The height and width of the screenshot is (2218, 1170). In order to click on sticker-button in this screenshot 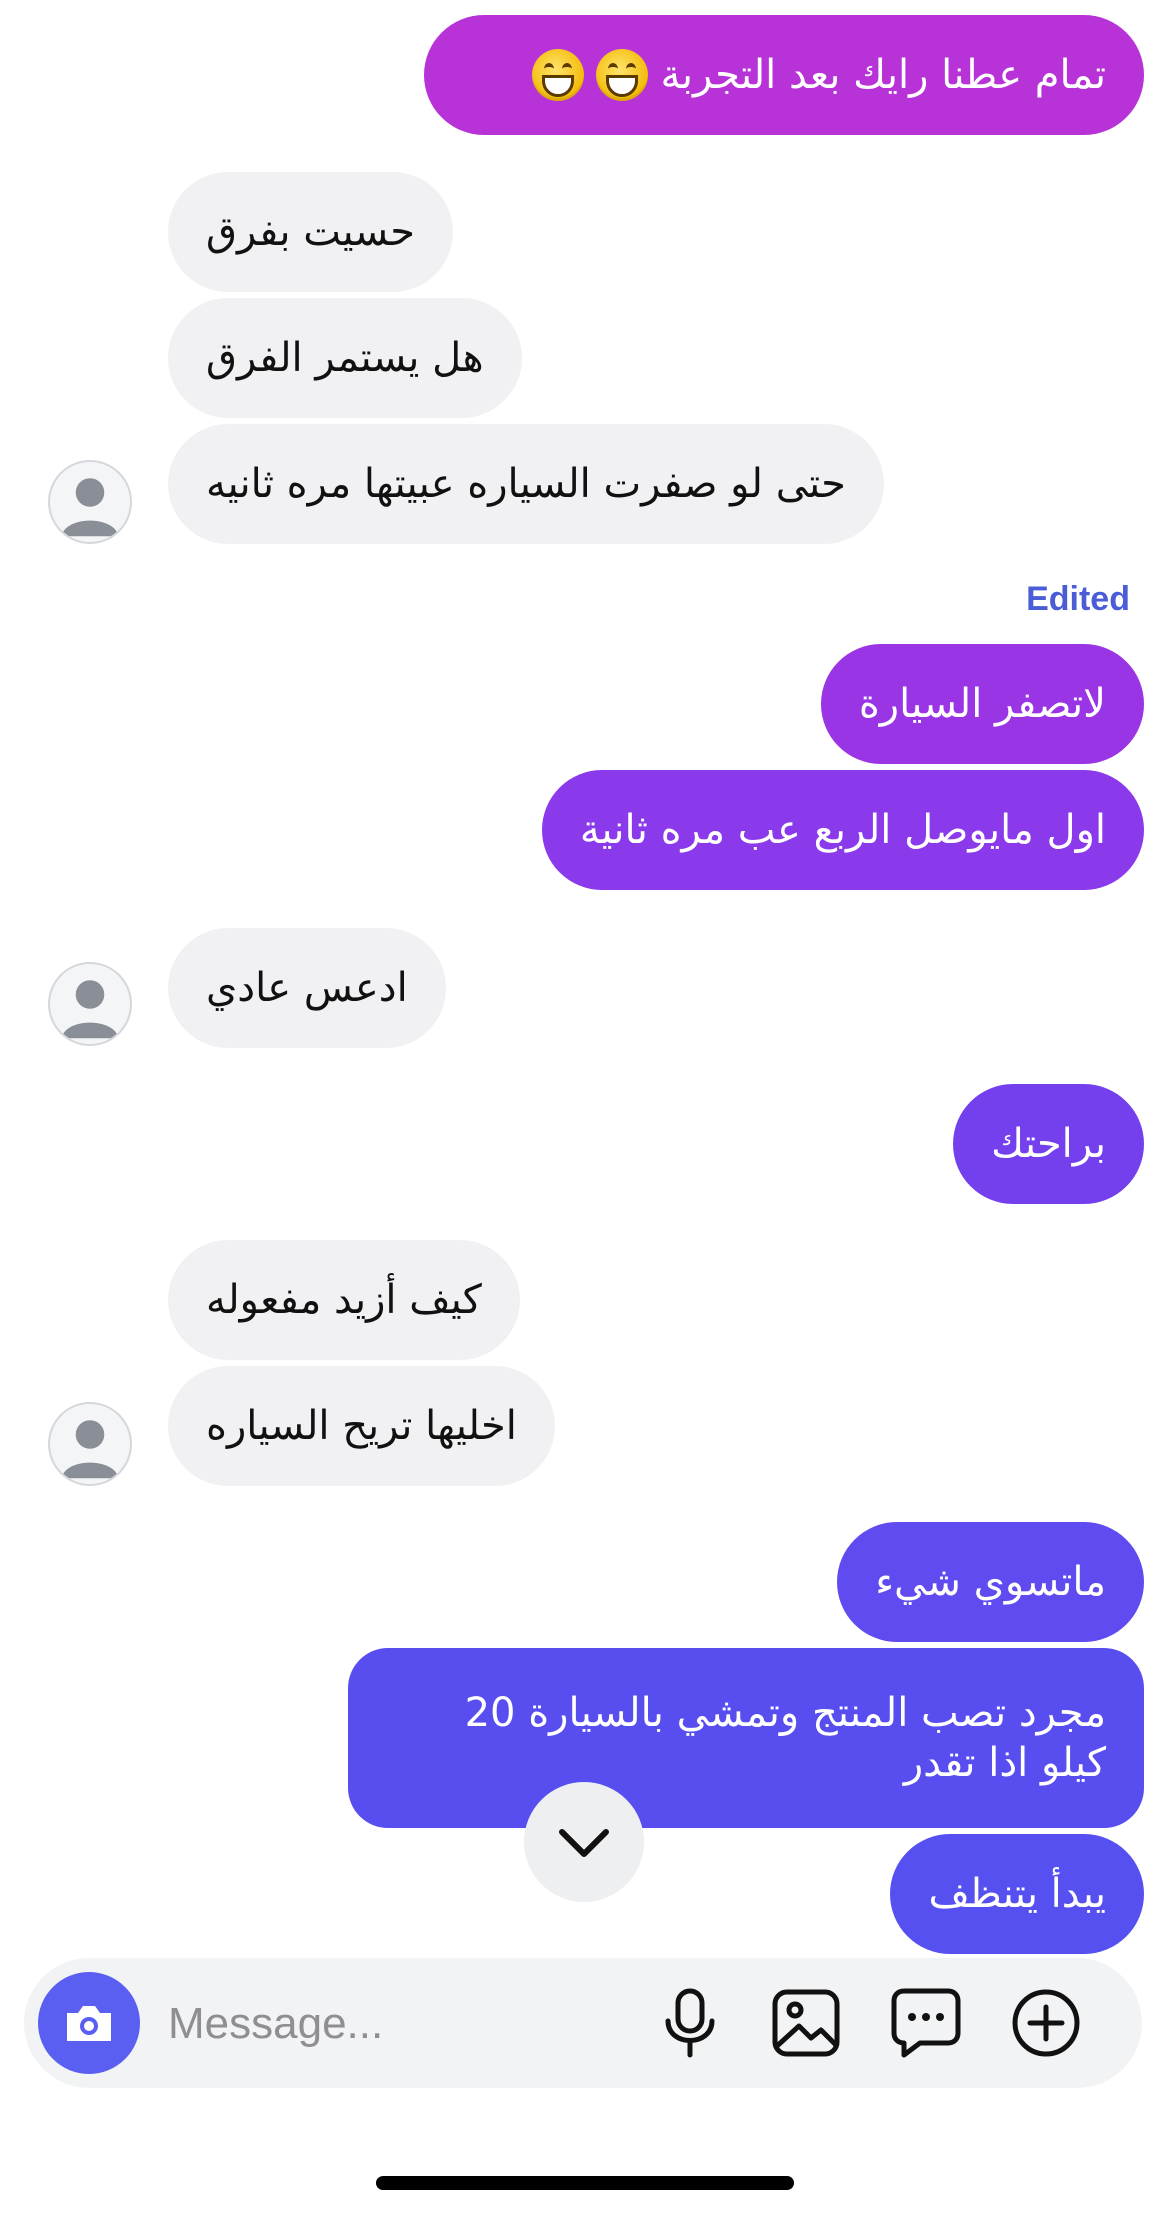, I will do `click(926, 2023)`.